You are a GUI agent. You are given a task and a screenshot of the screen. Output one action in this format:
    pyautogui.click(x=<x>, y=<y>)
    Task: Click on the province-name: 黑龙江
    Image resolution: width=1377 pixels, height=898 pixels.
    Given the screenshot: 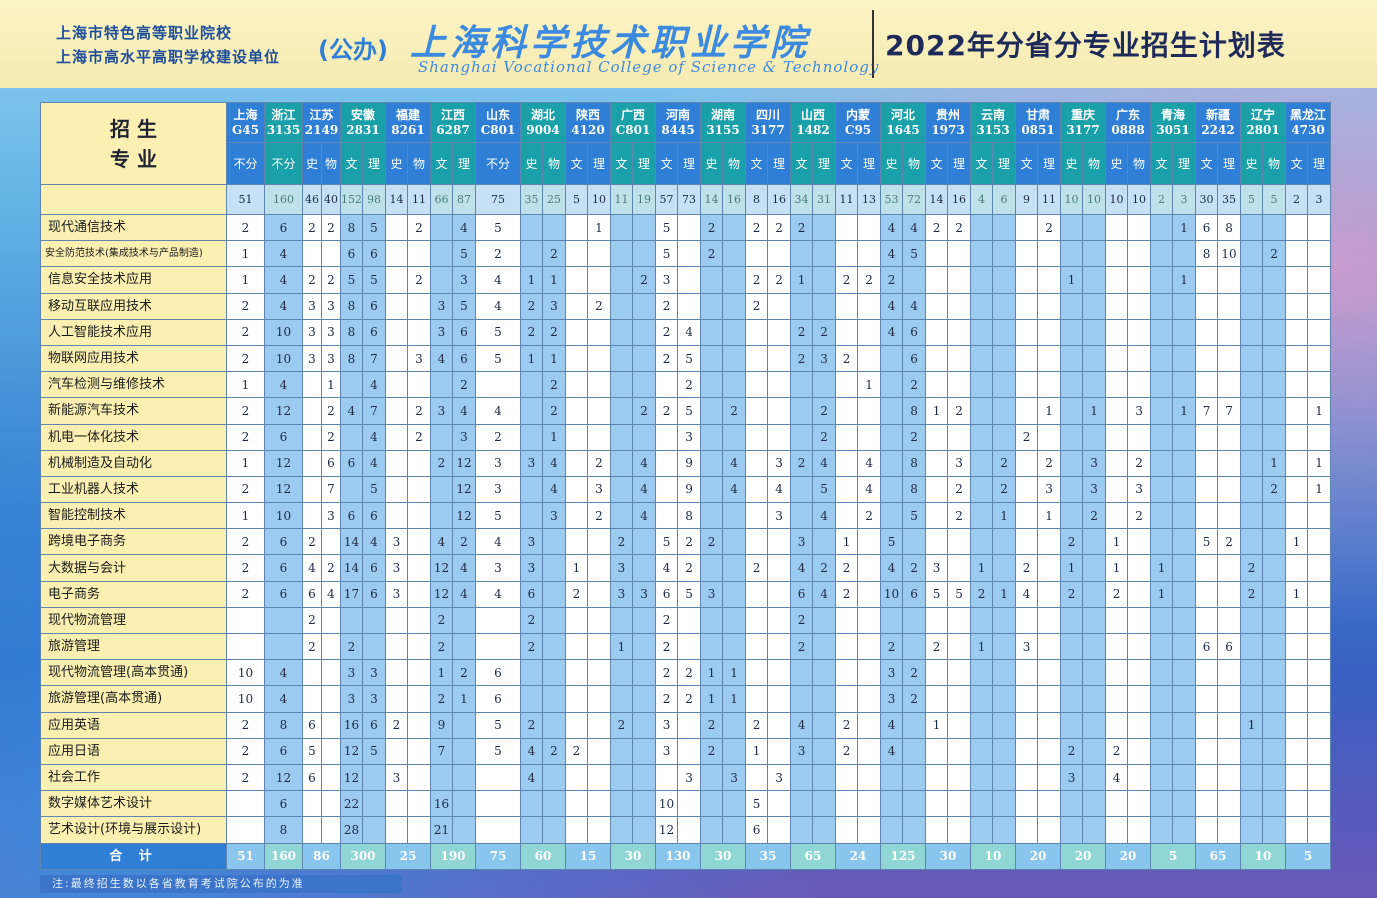 What is the action you would take?
    pyautogui.click(x=1308, y=115)
    